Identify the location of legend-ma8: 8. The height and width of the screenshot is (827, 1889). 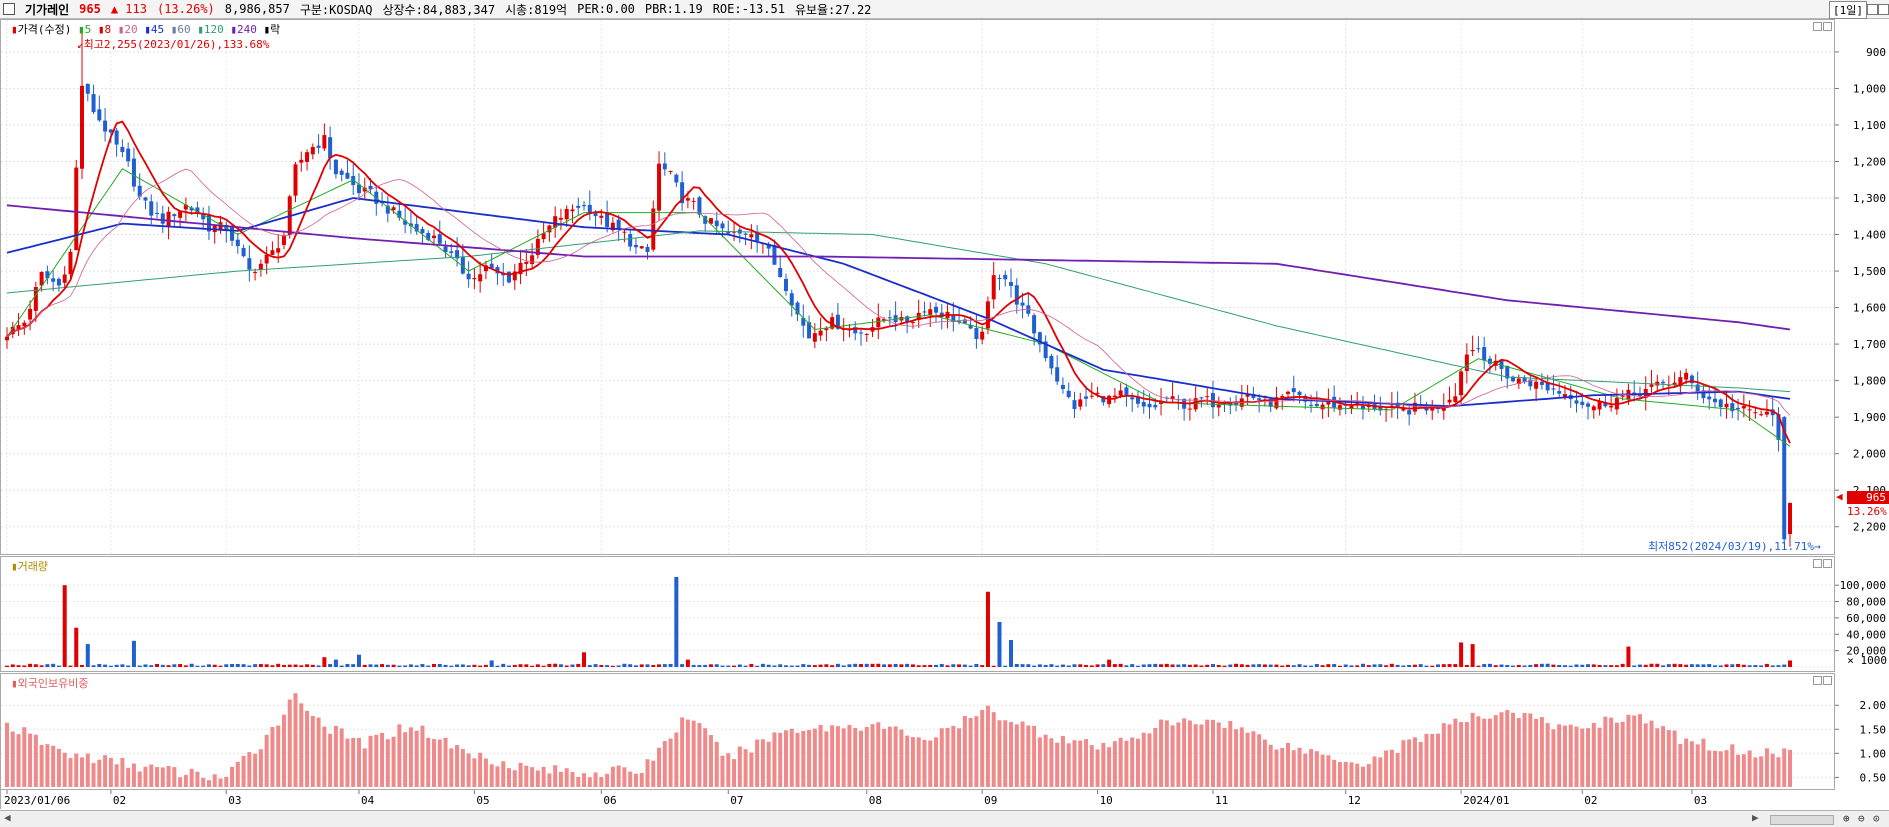
(107, 29).